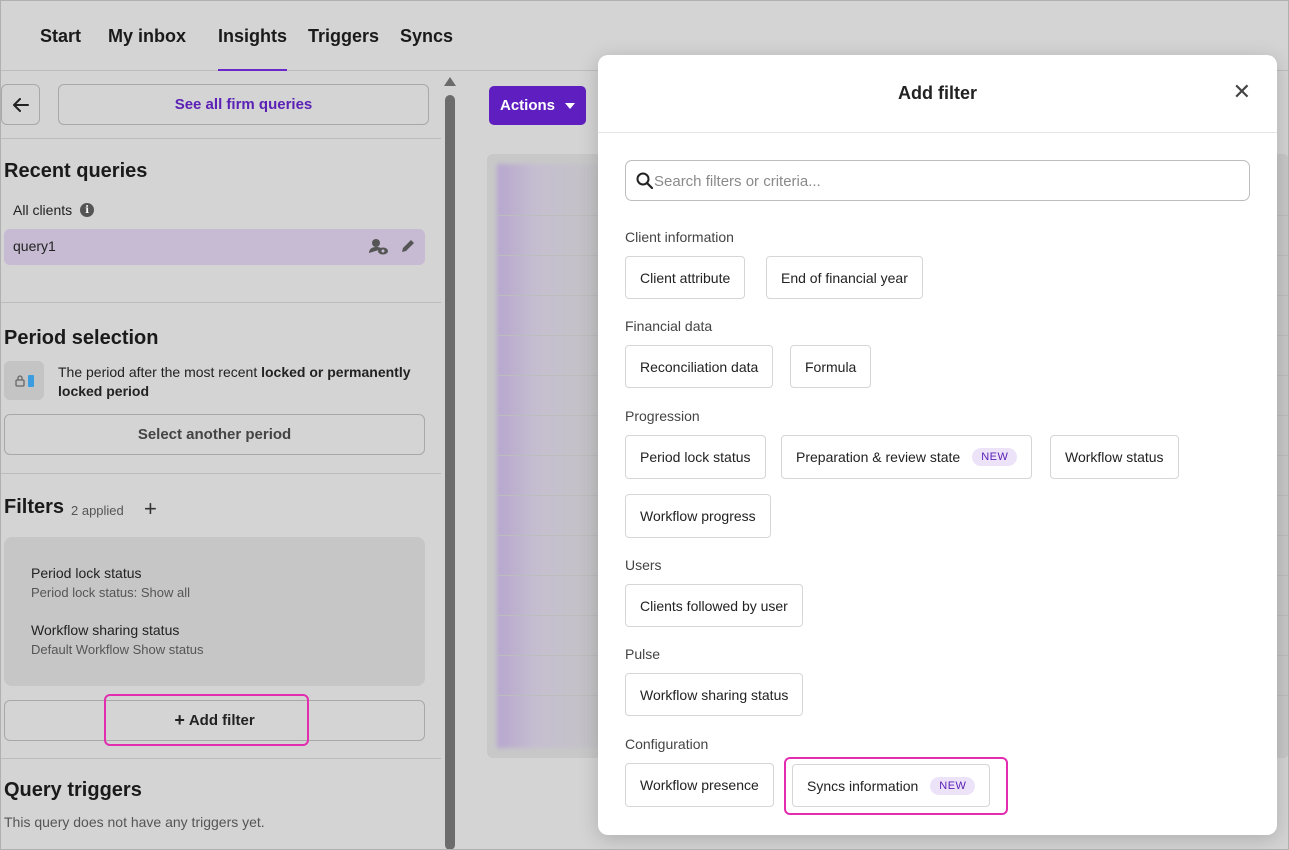  I want to click on chip-label: Clients followed by user, so click(714, 605).